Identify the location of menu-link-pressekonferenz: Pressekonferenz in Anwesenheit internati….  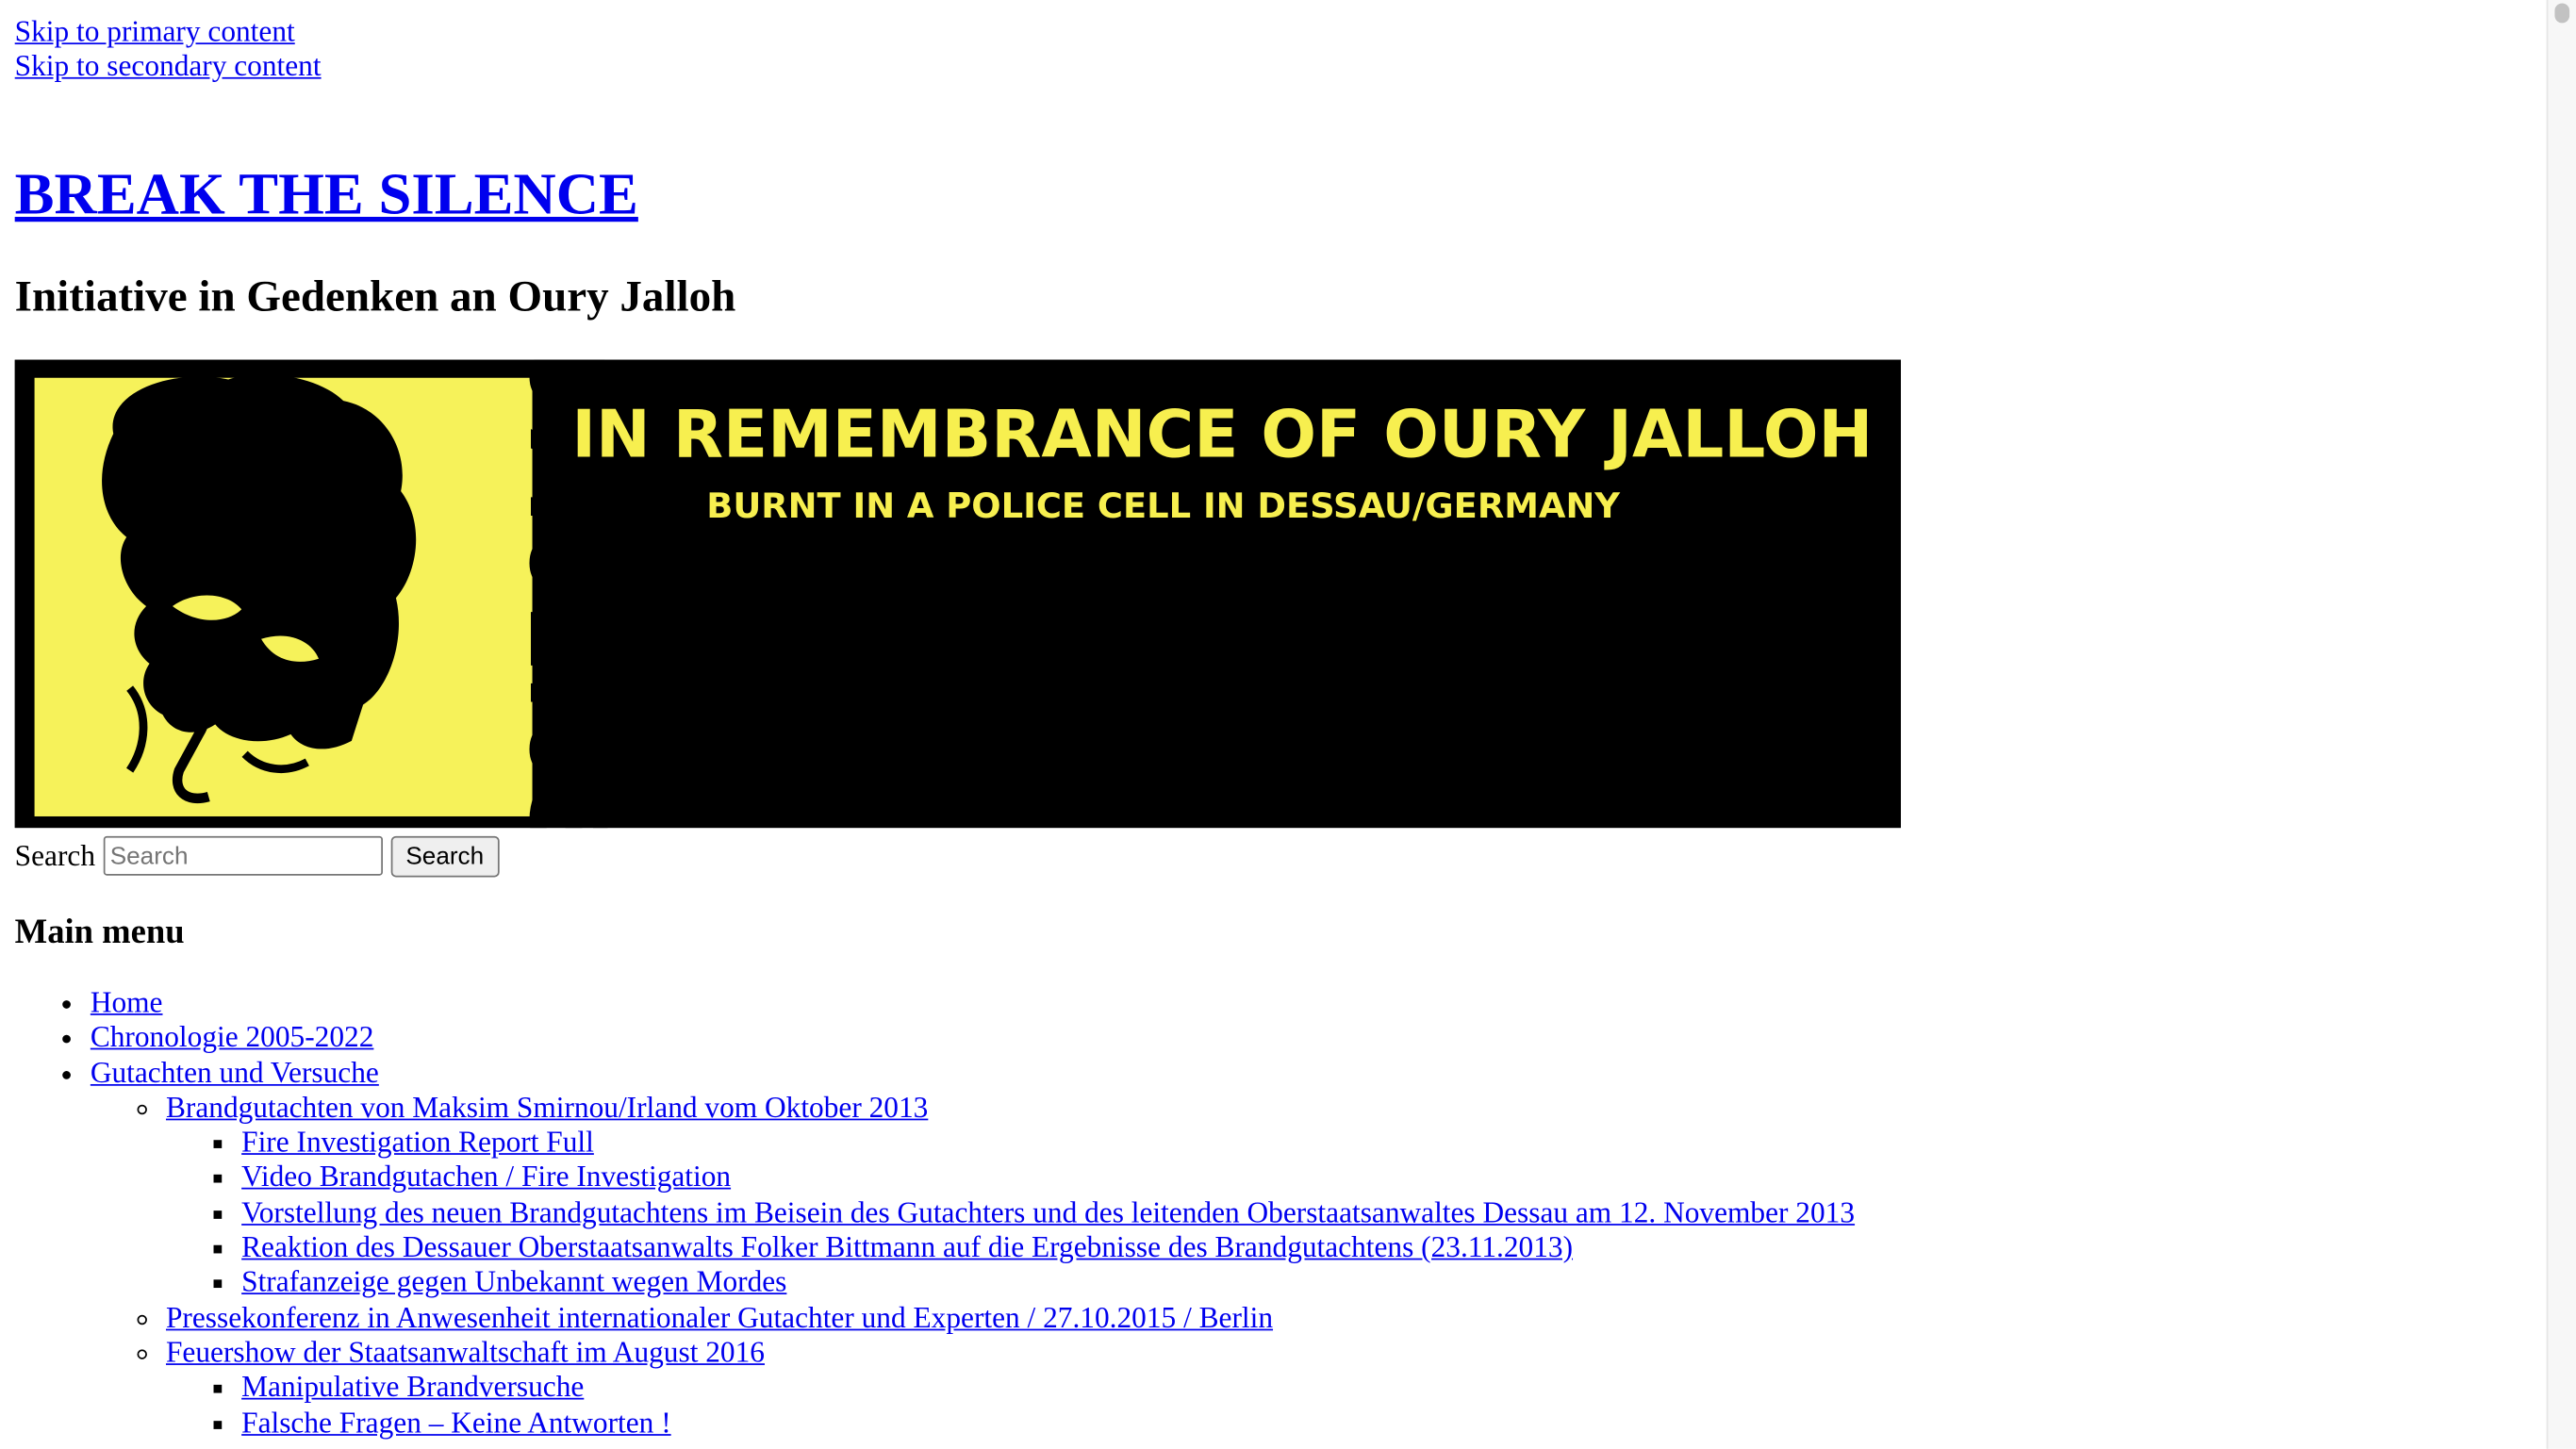
(719, 1316).